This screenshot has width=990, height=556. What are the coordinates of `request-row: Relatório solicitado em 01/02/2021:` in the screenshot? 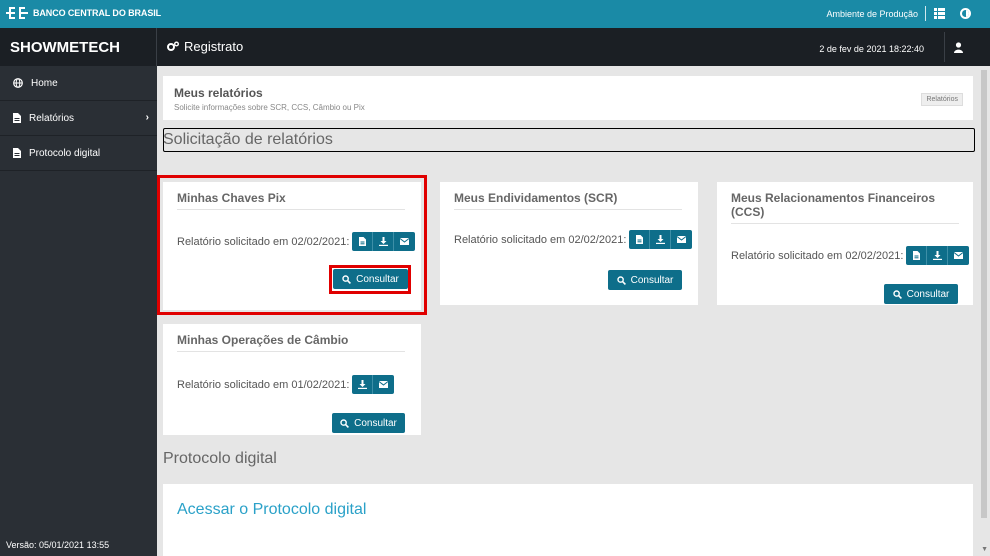 It's located at (286, 384).